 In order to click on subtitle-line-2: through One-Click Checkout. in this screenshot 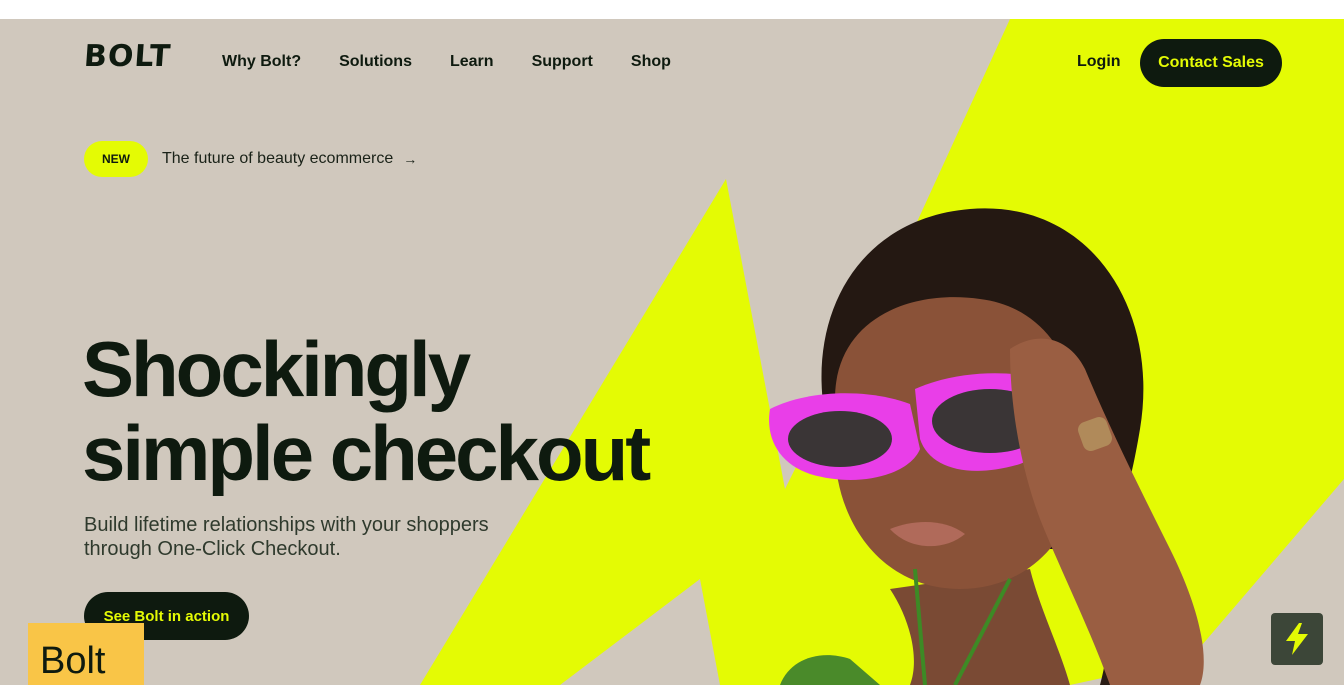, I will do `click(212, 549)`.